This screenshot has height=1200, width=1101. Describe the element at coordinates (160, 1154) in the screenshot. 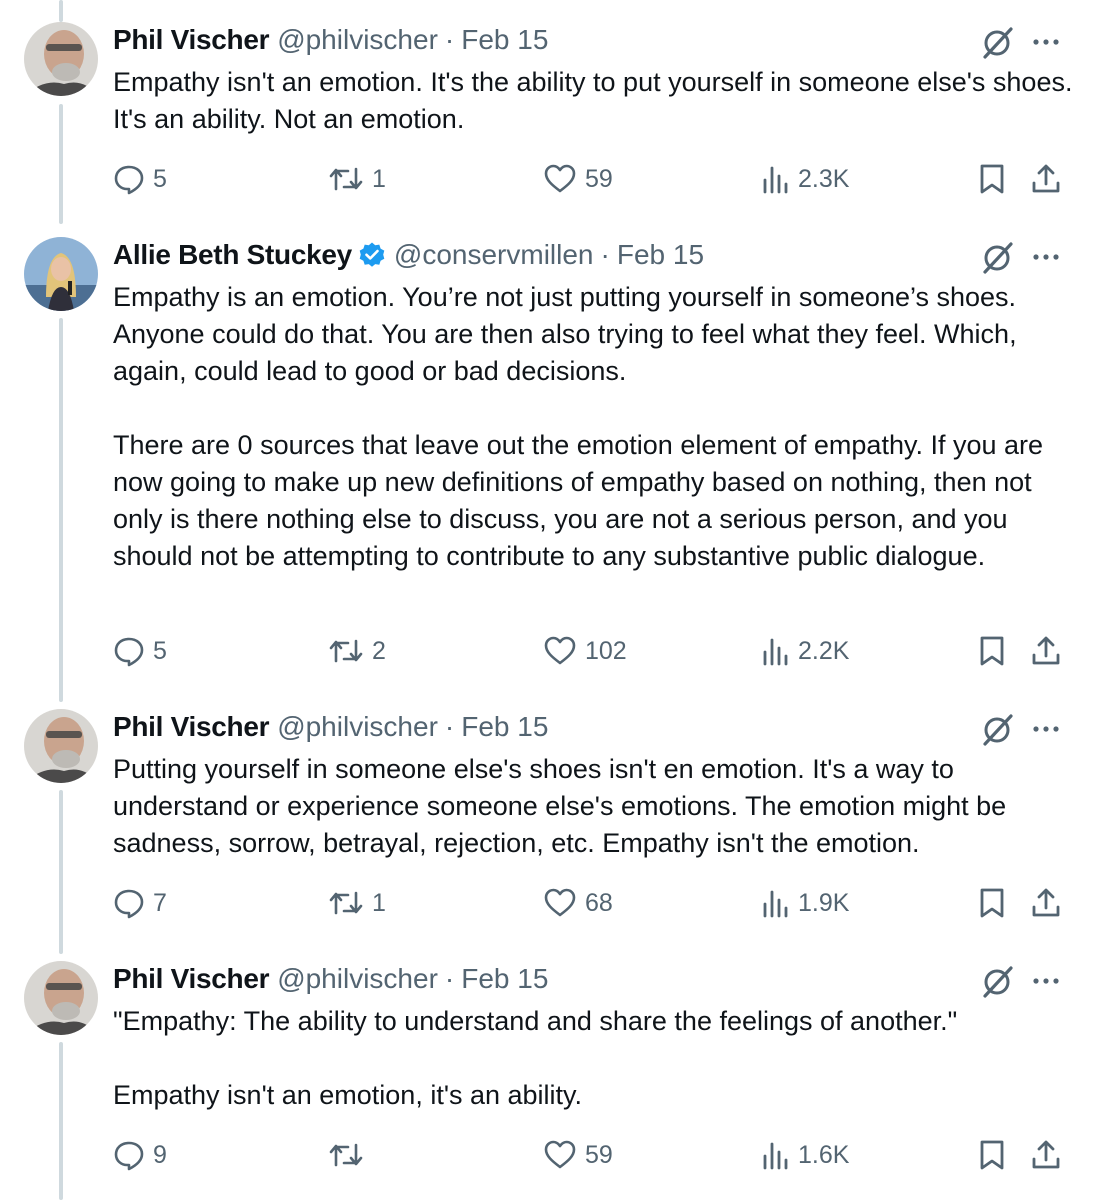

I see `reply-count: 9` at that location.